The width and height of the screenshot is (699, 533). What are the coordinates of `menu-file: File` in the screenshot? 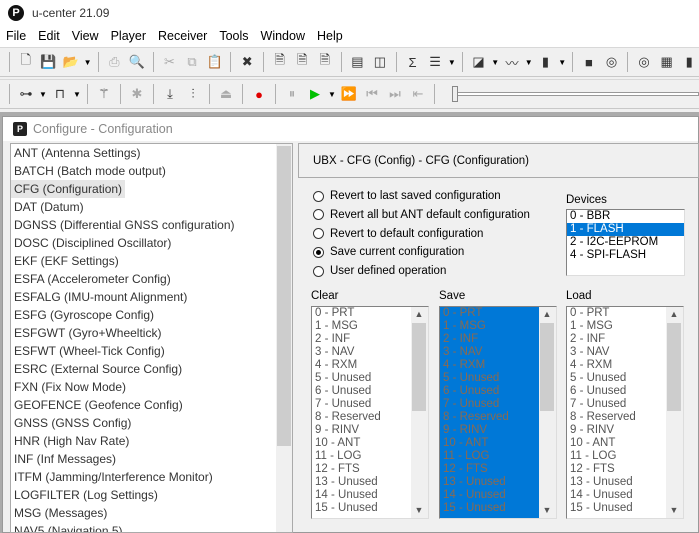 It's located at (16, 36).